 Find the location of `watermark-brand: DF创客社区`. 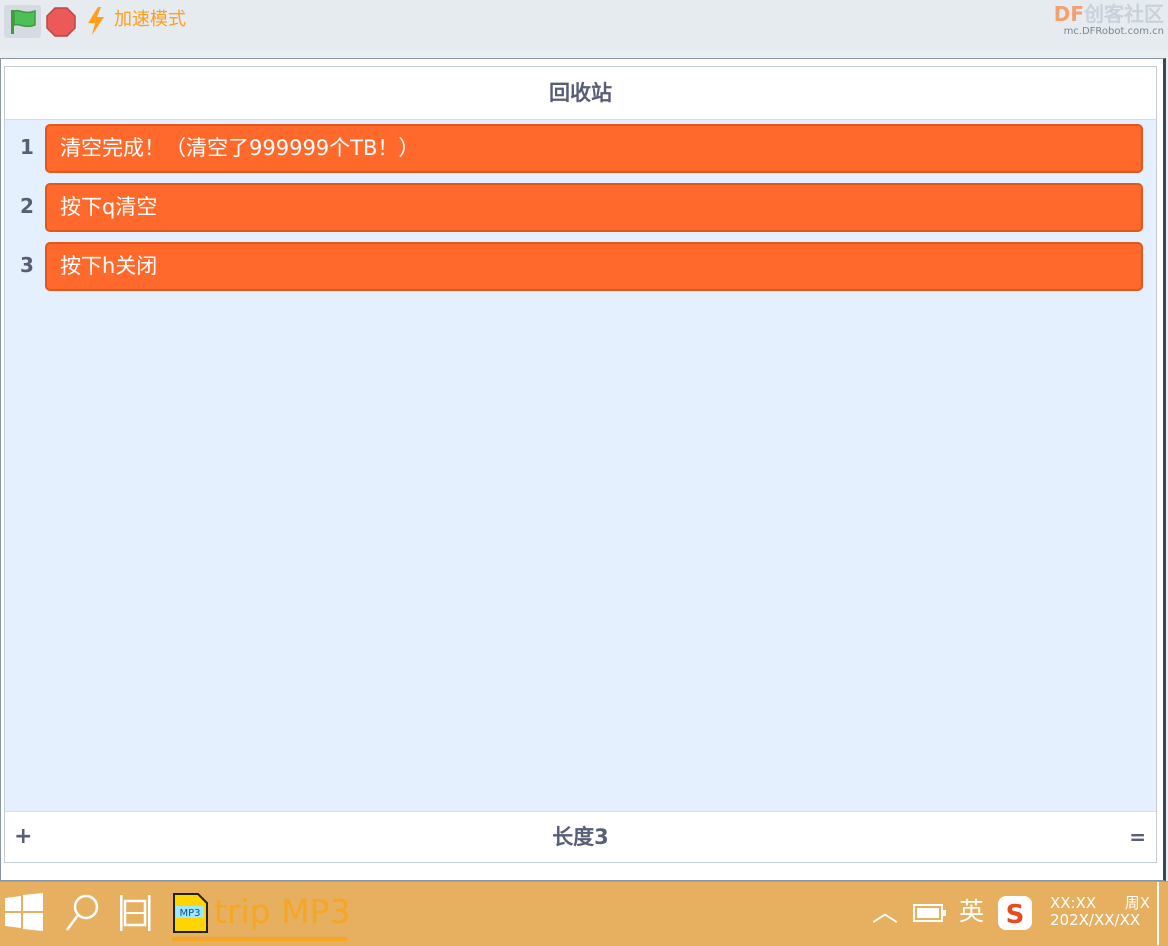

watermark-brand: DF创客社区 is located at coordinates (1108, 14).